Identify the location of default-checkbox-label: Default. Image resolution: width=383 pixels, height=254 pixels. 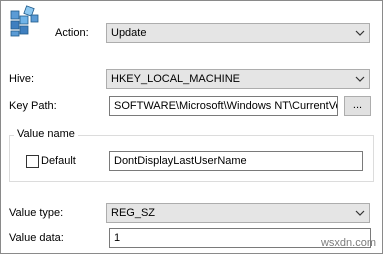
(58, 161).